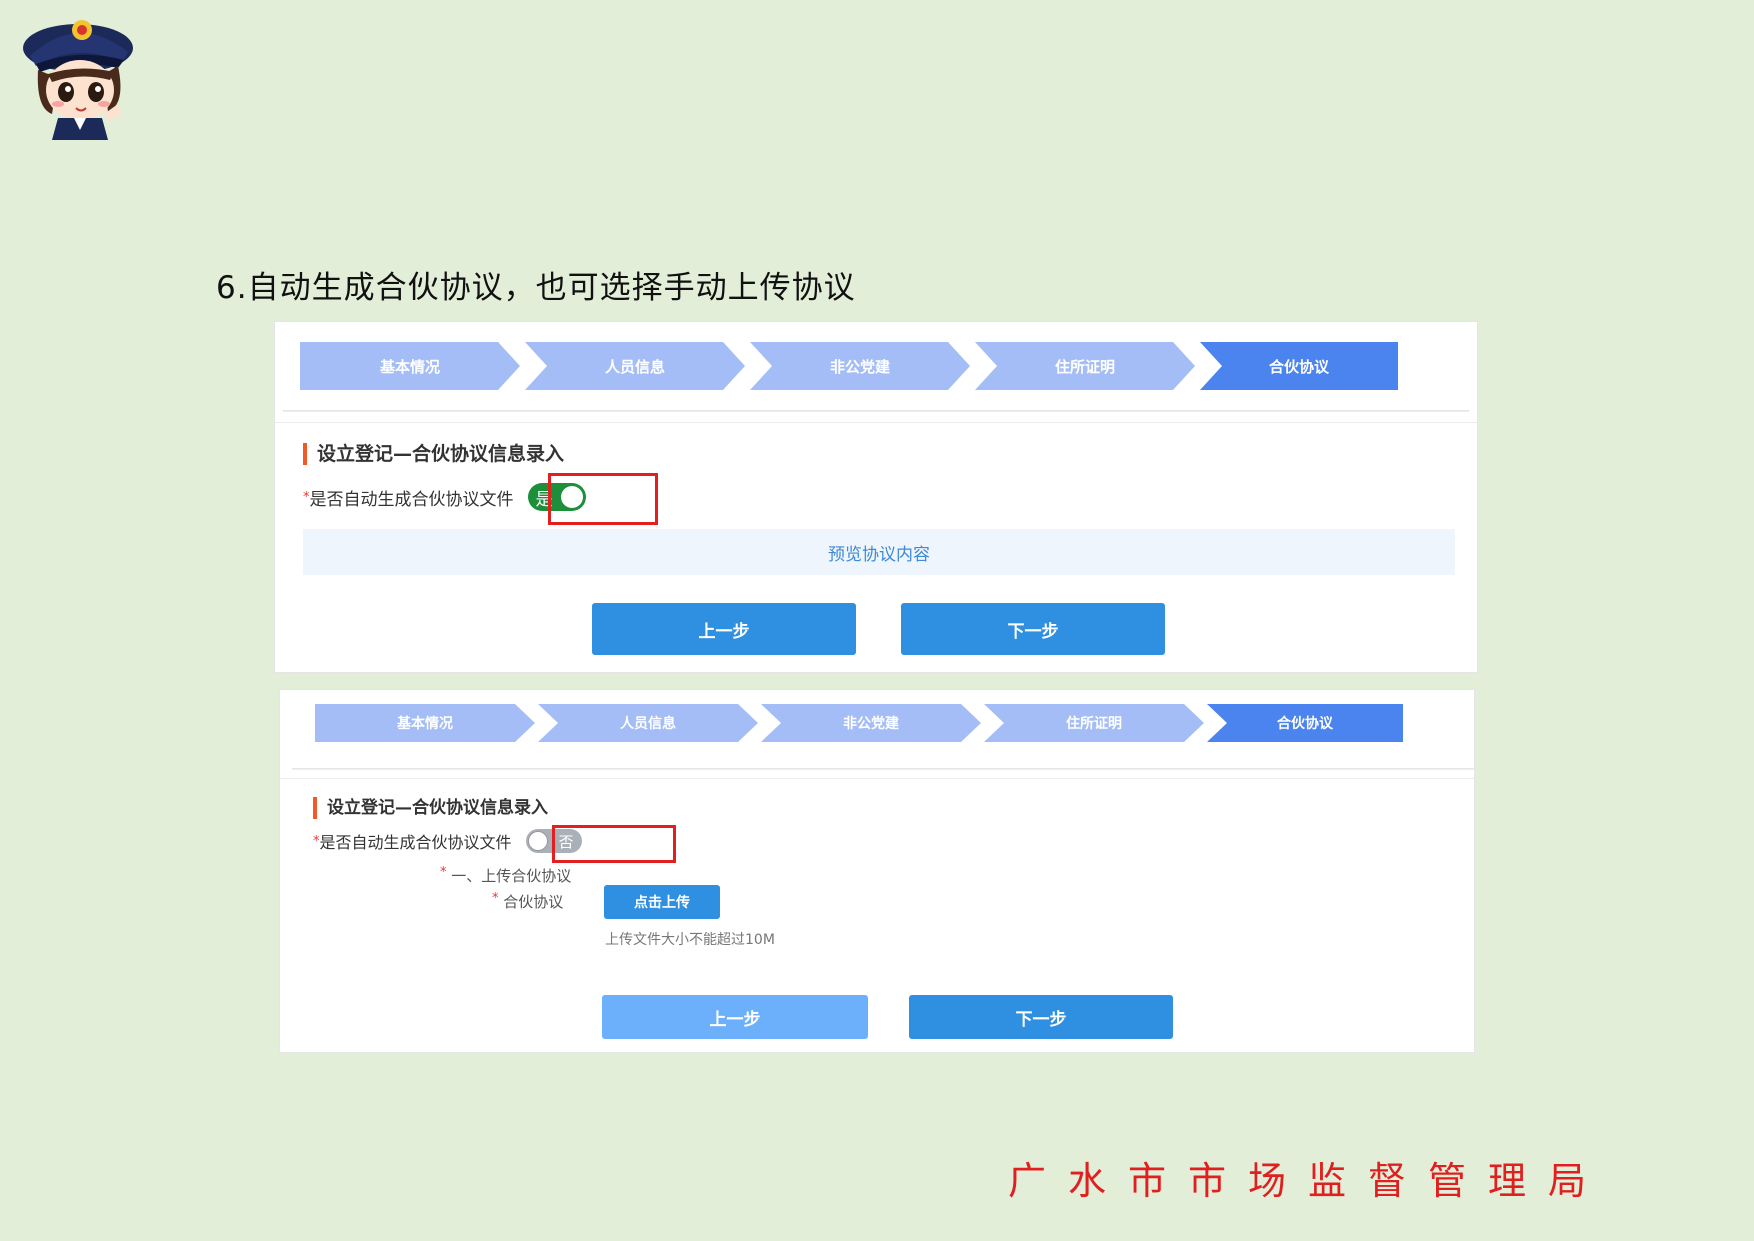  Describe the element at coordinates (690, 940) in the screenshot. I see `upload-size-hint: 上传文件大小不能超过10M` at that location.